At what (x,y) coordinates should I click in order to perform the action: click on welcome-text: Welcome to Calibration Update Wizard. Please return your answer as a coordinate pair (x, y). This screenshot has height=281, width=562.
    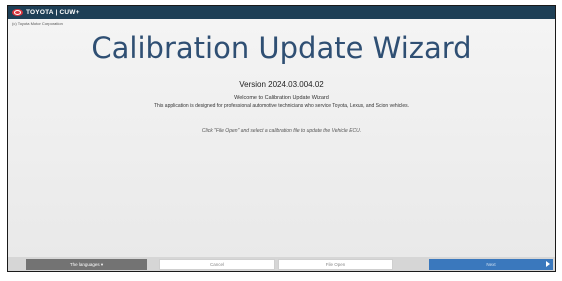
    Looking at the image, I should click on (281, 98).